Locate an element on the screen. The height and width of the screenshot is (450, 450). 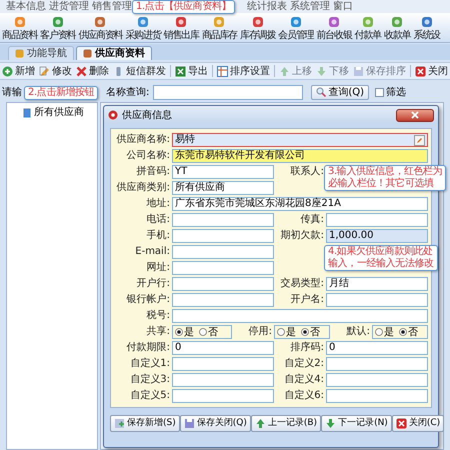
toolbar-button: 关闭 is located at coordinates (431, 71).